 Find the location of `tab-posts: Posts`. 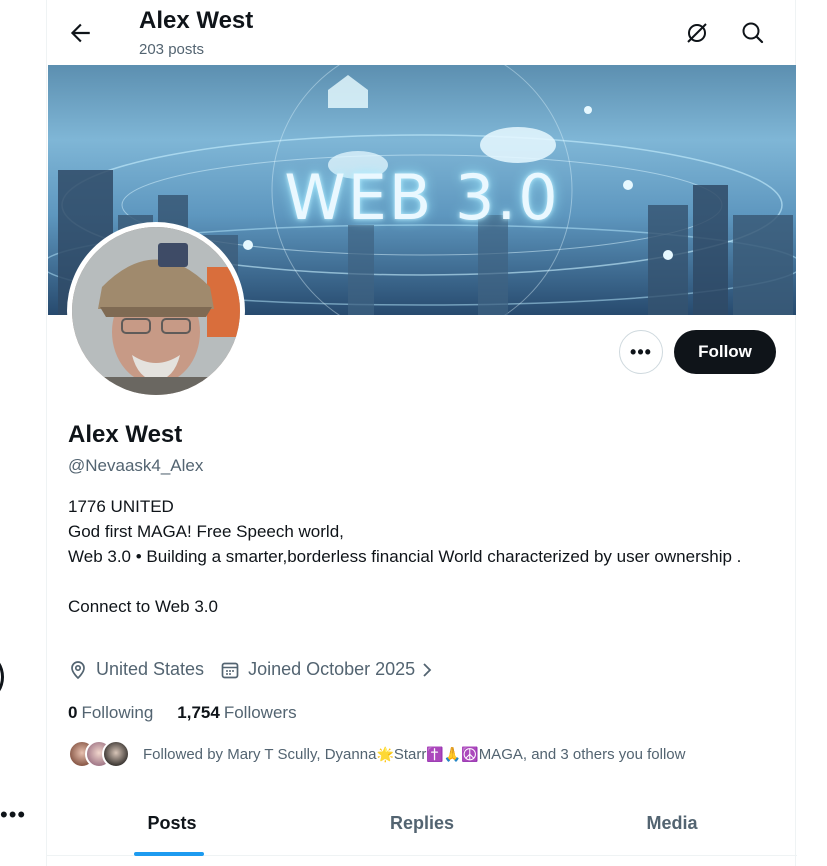

tab-posts: Posts is located at coordinates (172, 823).